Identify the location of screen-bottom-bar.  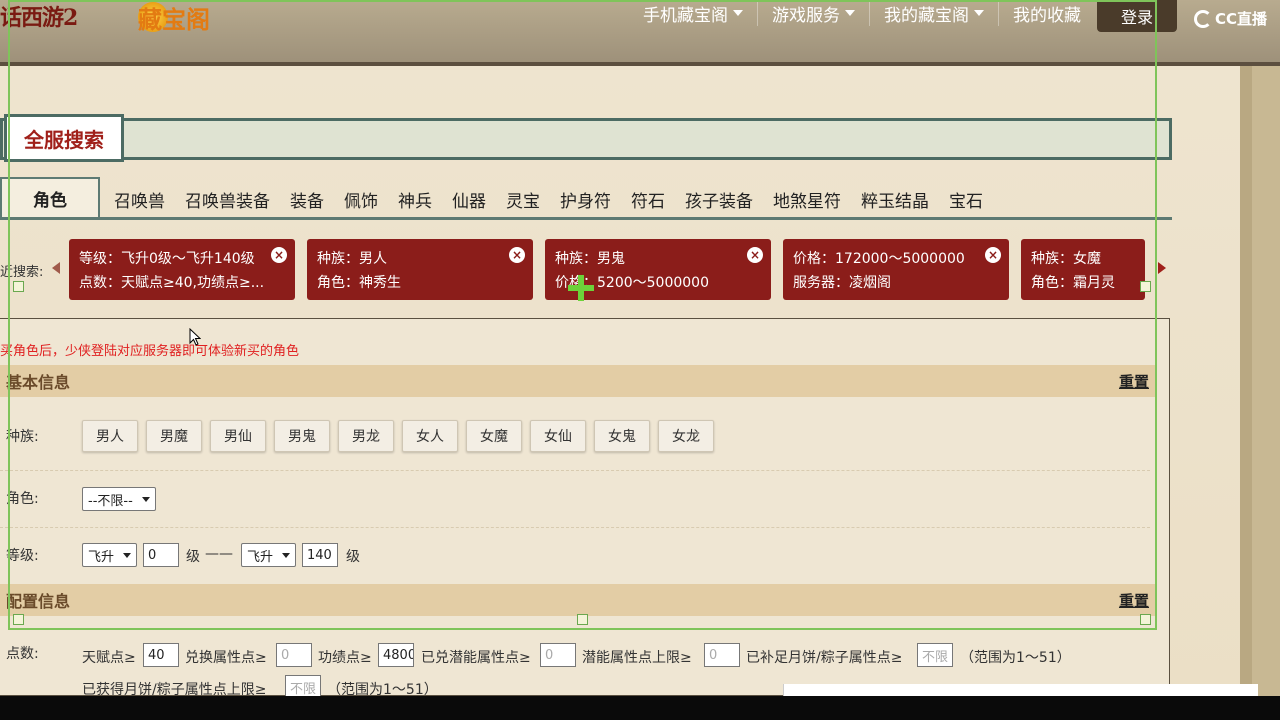
(640, 708).